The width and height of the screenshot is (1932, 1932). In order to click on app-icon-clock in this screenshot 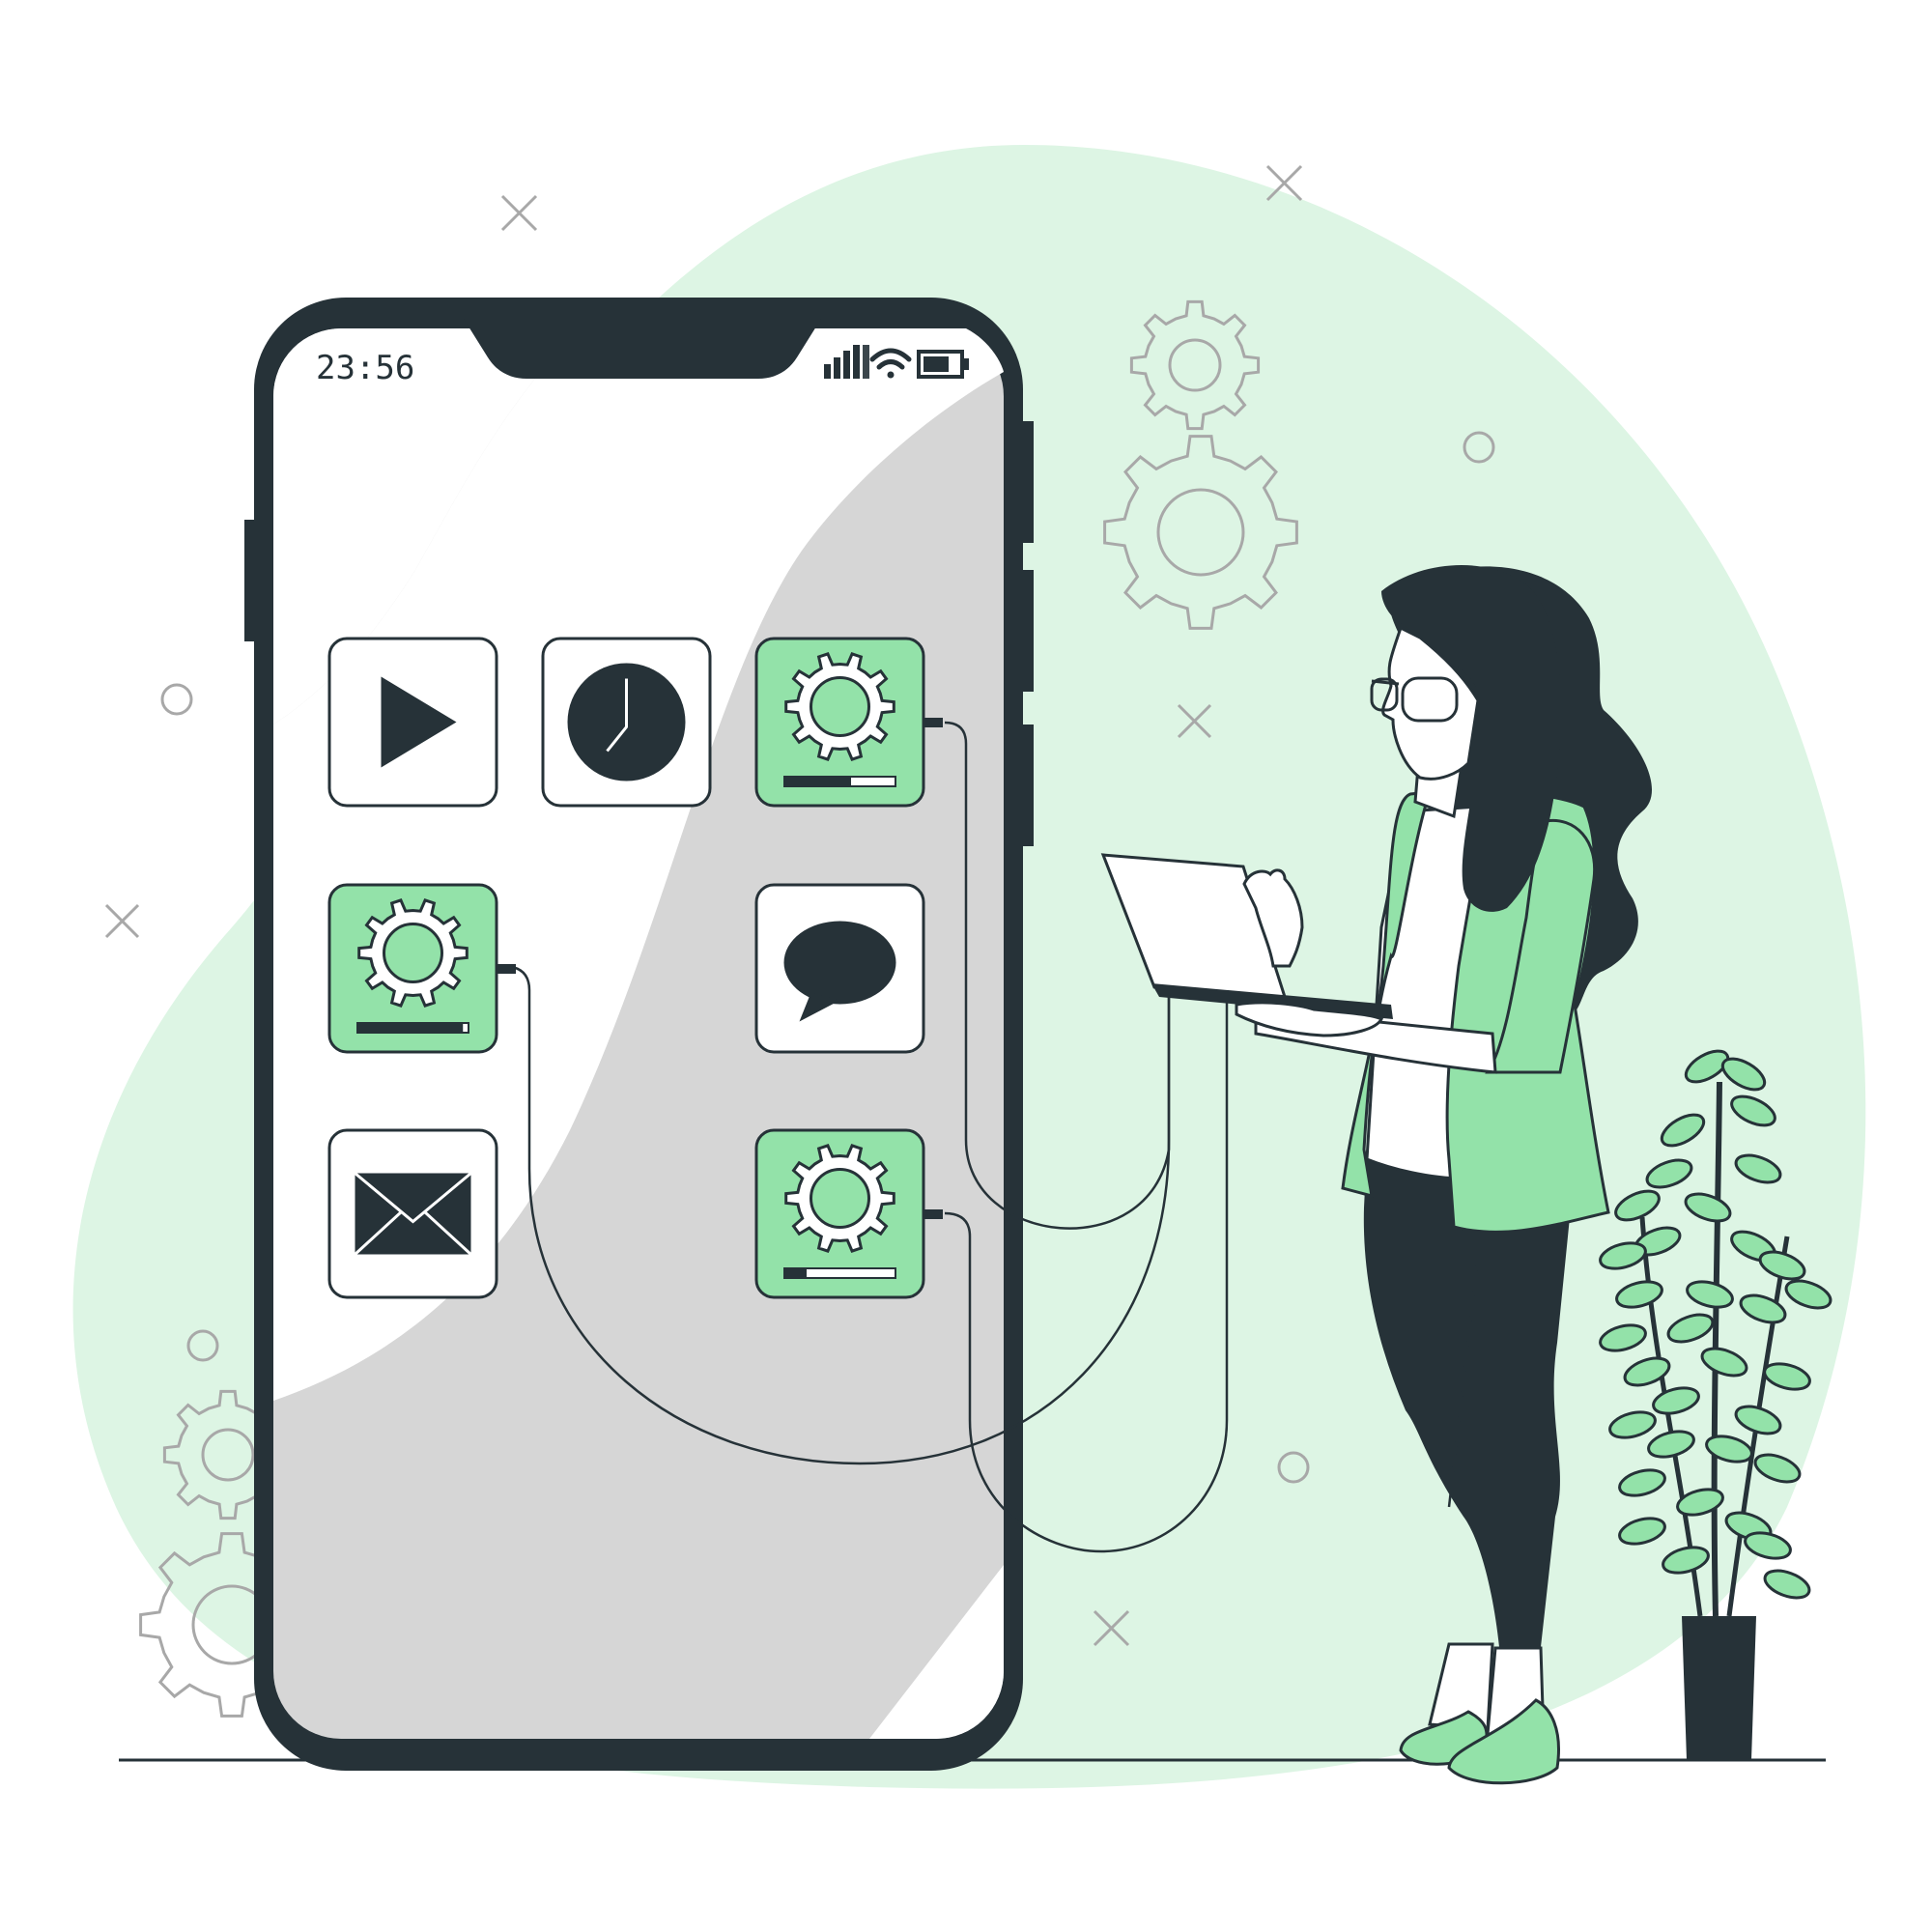, I will do `click(626, 722)`.